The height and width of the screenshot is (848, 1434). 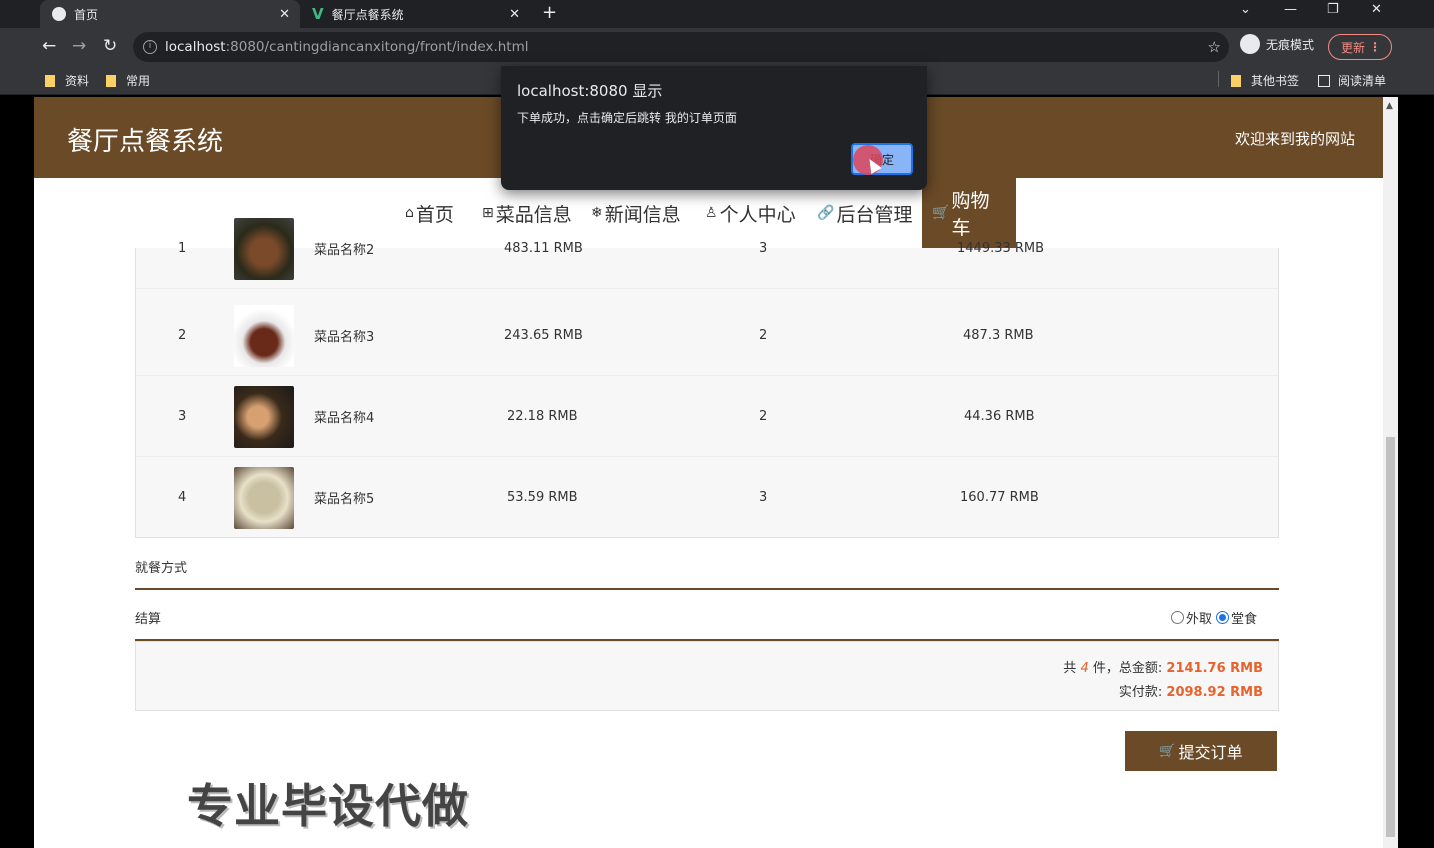 What do you see at coordinates (150, 47) in the screenshot?
I see `info-icon: i` at bounding box center [150, 47].